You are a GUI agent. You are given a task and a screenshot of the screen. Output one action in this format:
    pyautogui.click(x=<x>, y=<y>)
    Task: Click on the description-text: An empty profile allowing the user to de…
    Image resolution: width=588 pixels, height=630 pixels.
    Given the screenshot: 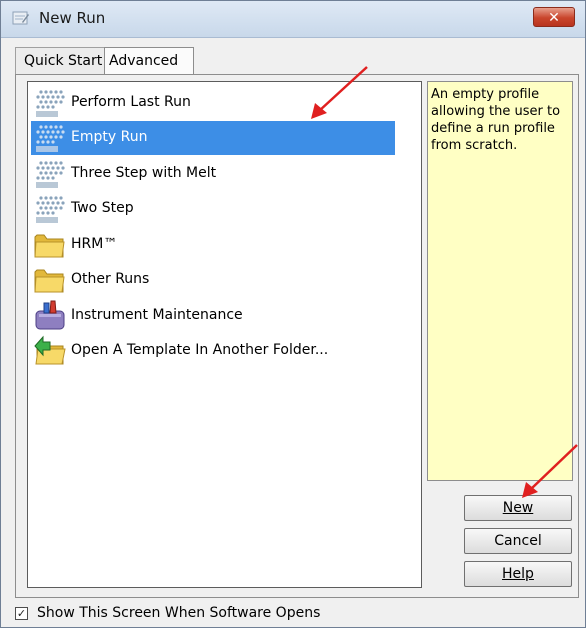 What is the action you would take?
    pyautogui.click(x=496, y=120)
    